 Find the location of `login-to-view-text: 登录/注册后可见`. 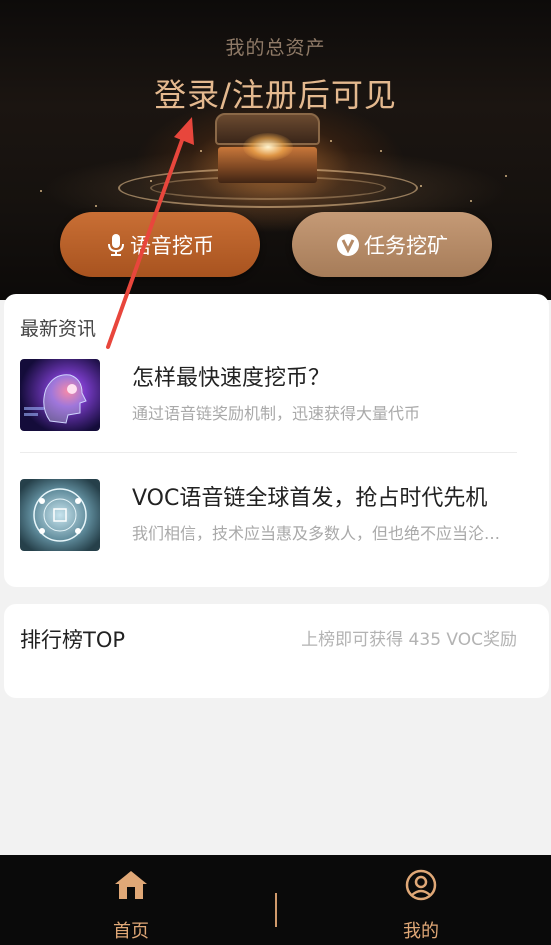

login-to-view-text: 登录/注册后可见 is located at coordinates (275, 93).